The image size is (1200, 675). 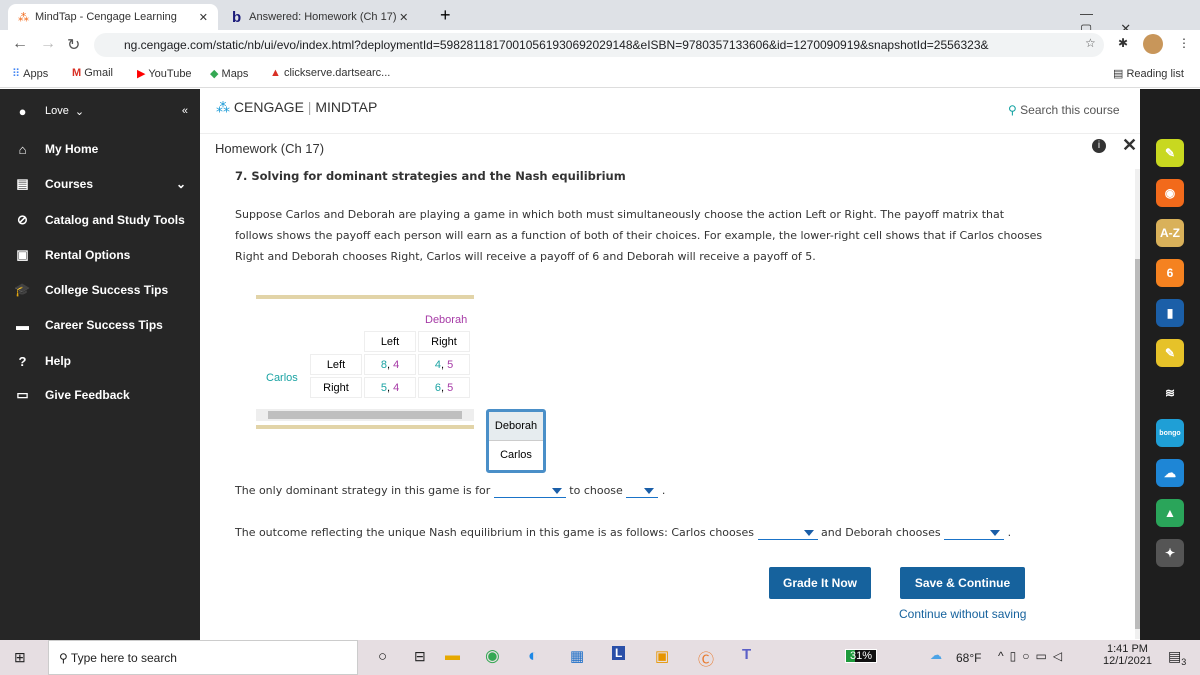 What do you see at coordinates (1170, 473) in the screenshot?
I see `onedrive-icon: ☁` at bounding box center [1170, 473].